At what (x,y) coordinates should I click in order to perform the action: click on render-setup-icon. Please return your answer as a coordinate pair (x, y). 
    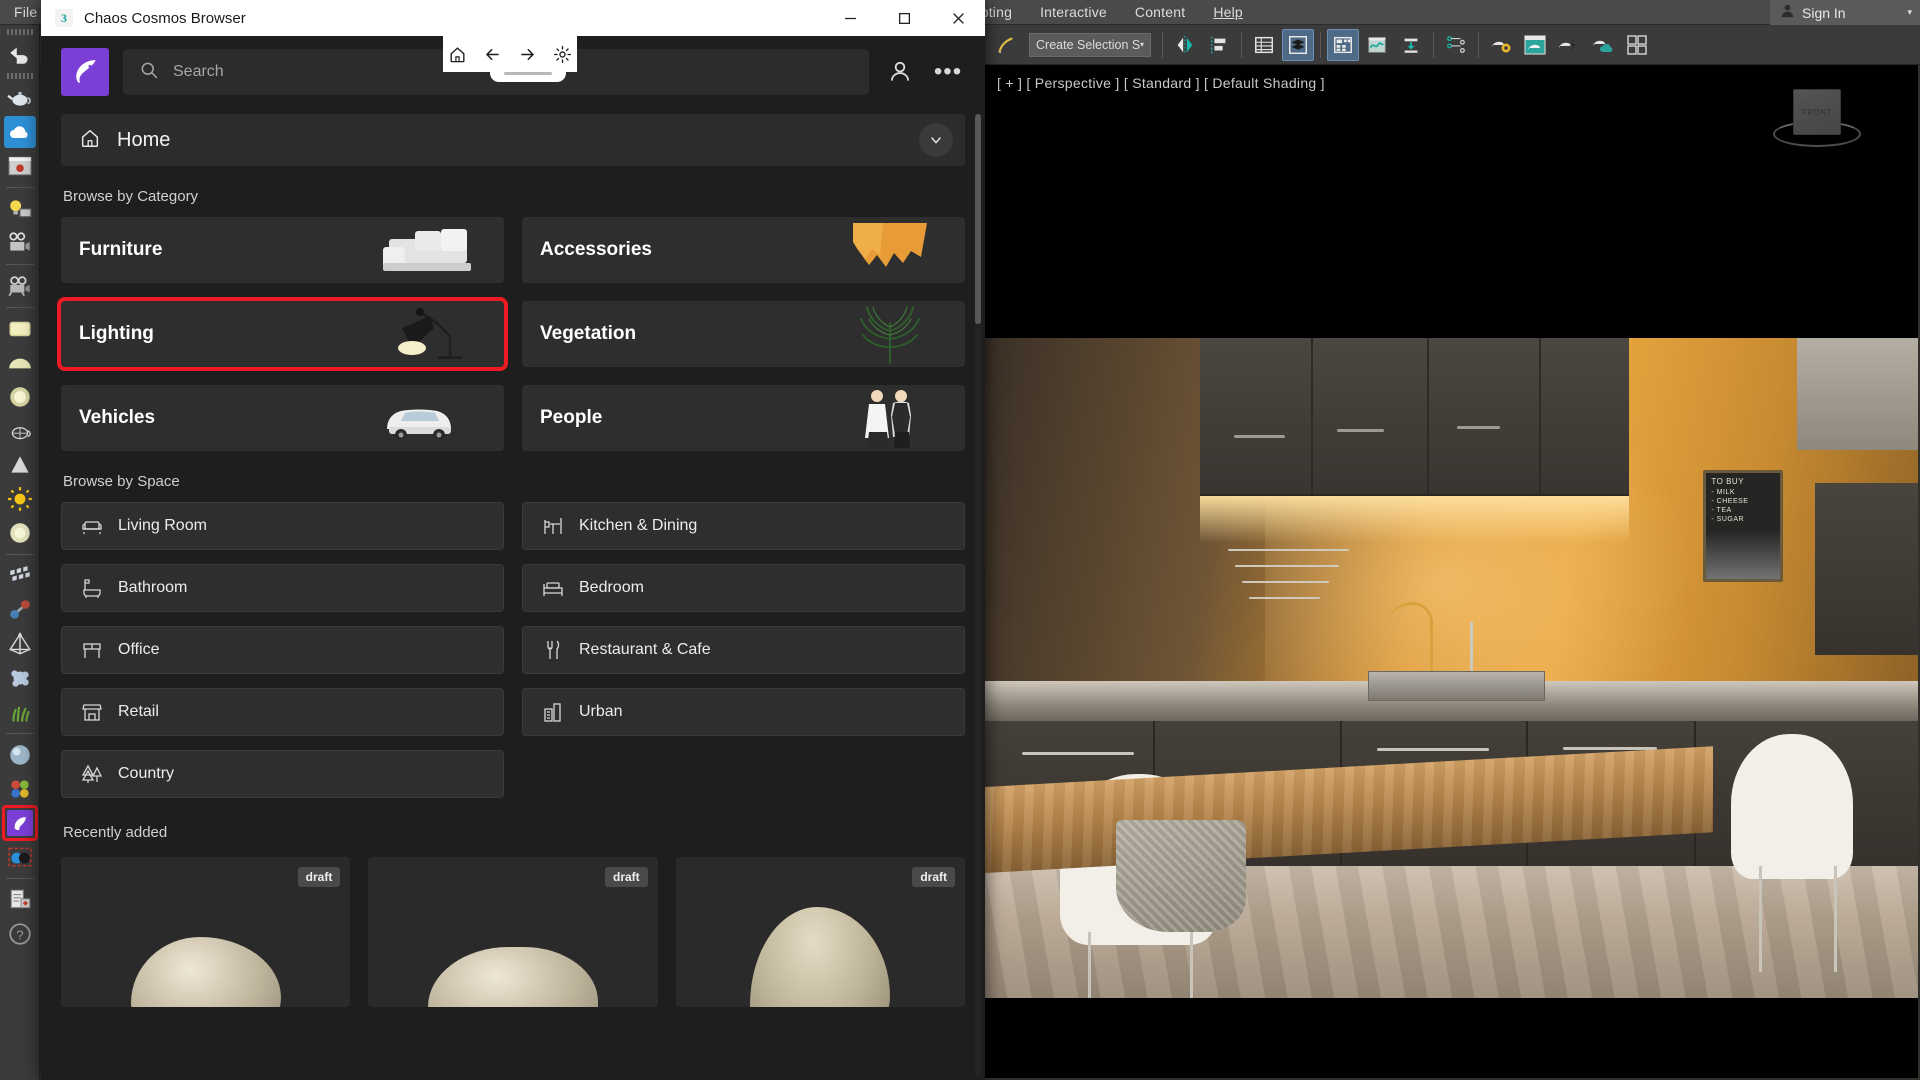
    Looking at the image, I should click on (1501, 45).